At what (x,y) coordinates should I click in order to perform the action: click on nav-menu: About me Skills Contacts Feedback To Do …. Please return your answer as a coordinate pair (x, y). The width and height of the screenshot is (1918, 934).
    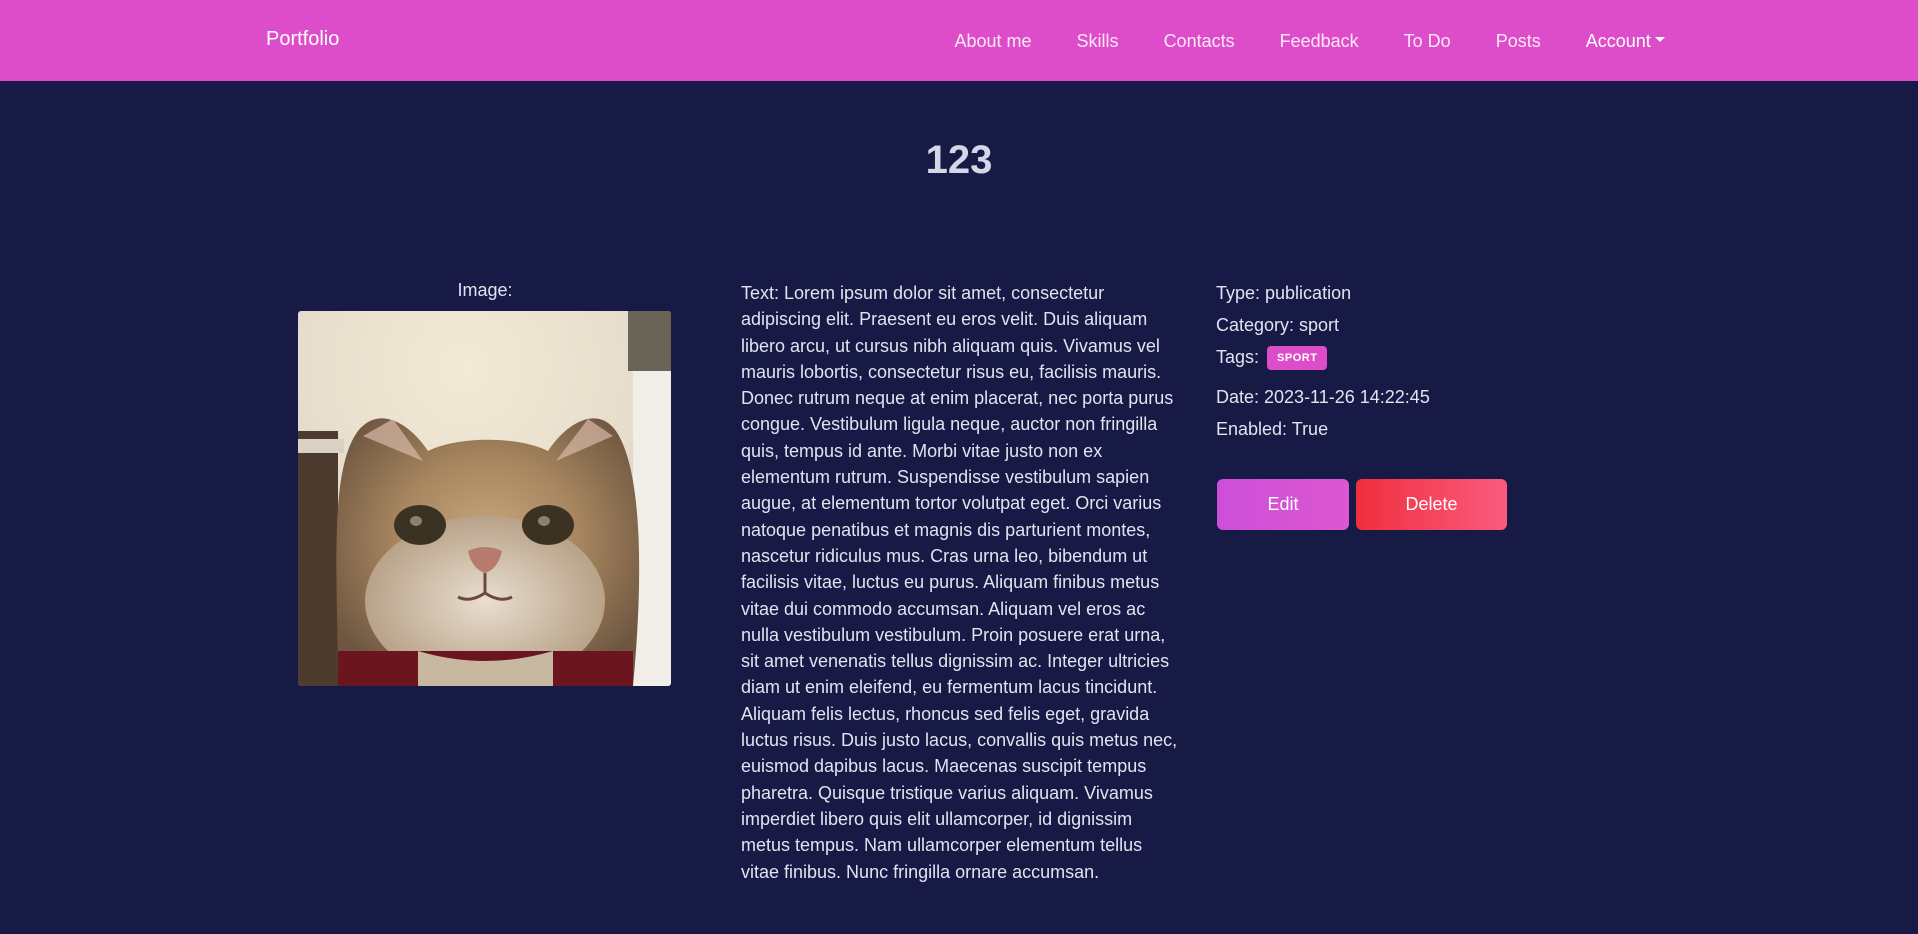
    Looking at the image, I should click on (1309, 40).